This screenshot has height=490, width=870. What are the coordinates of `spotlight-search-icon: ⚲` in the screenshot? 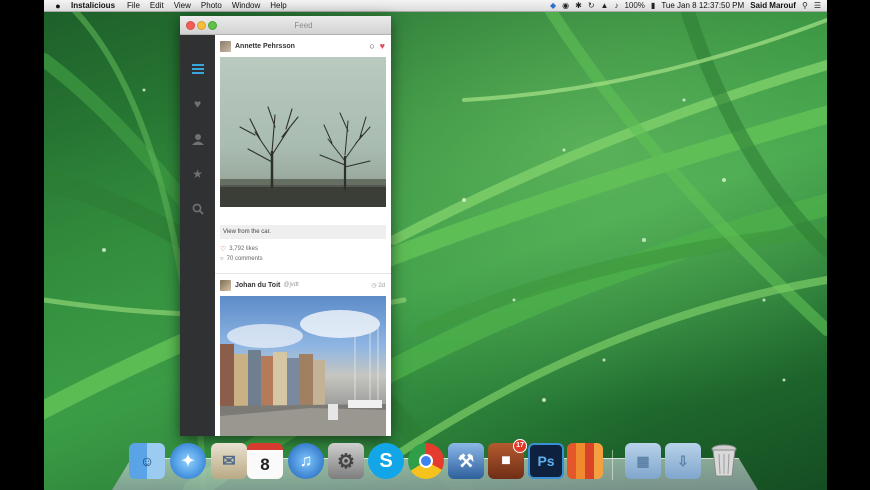 It's located at (805, 6).